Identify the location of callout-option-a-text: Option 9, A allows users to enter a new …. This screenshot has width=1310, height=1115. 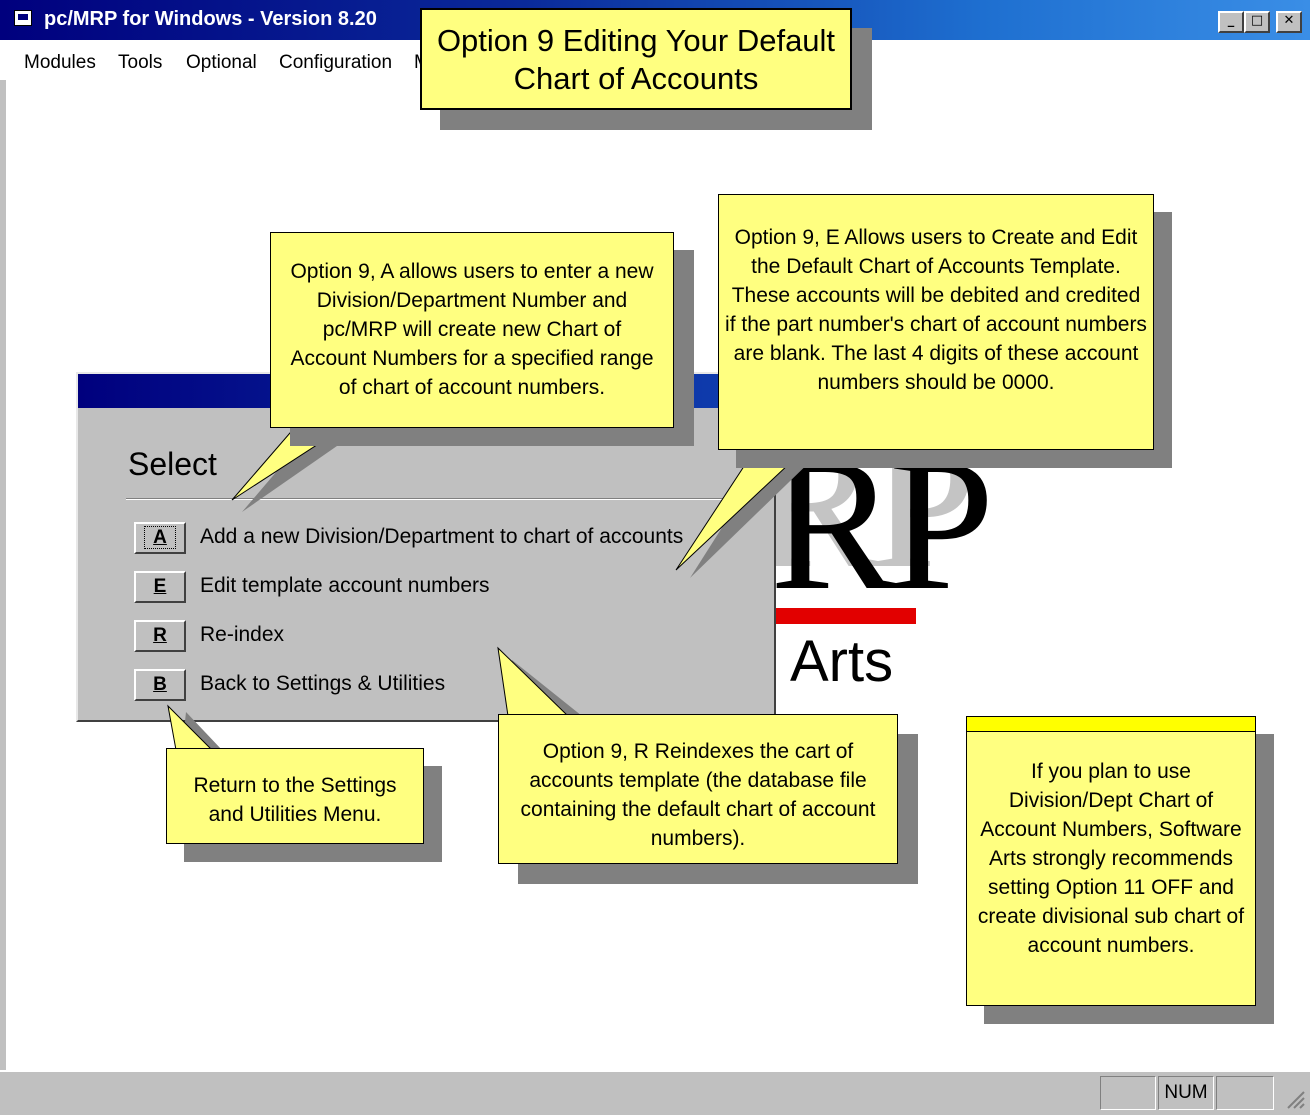
(472, 329).